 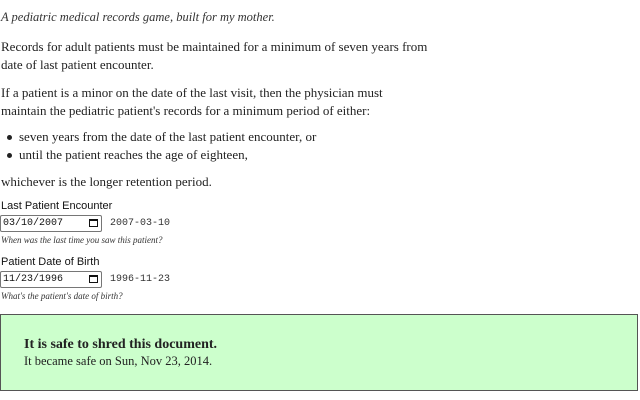 What do you see at coordinates (118, 361) in the screenshot?
I see `result-text: It became safe on Sun, Nov 23, 2014.` at bounding box center [118, 361].